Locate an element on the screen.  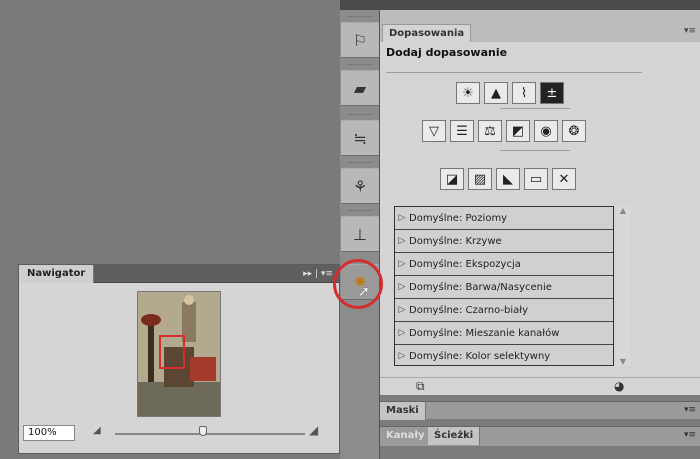
adjustments-footer: ⧉ ◕ is located at coordinates (540, 386).